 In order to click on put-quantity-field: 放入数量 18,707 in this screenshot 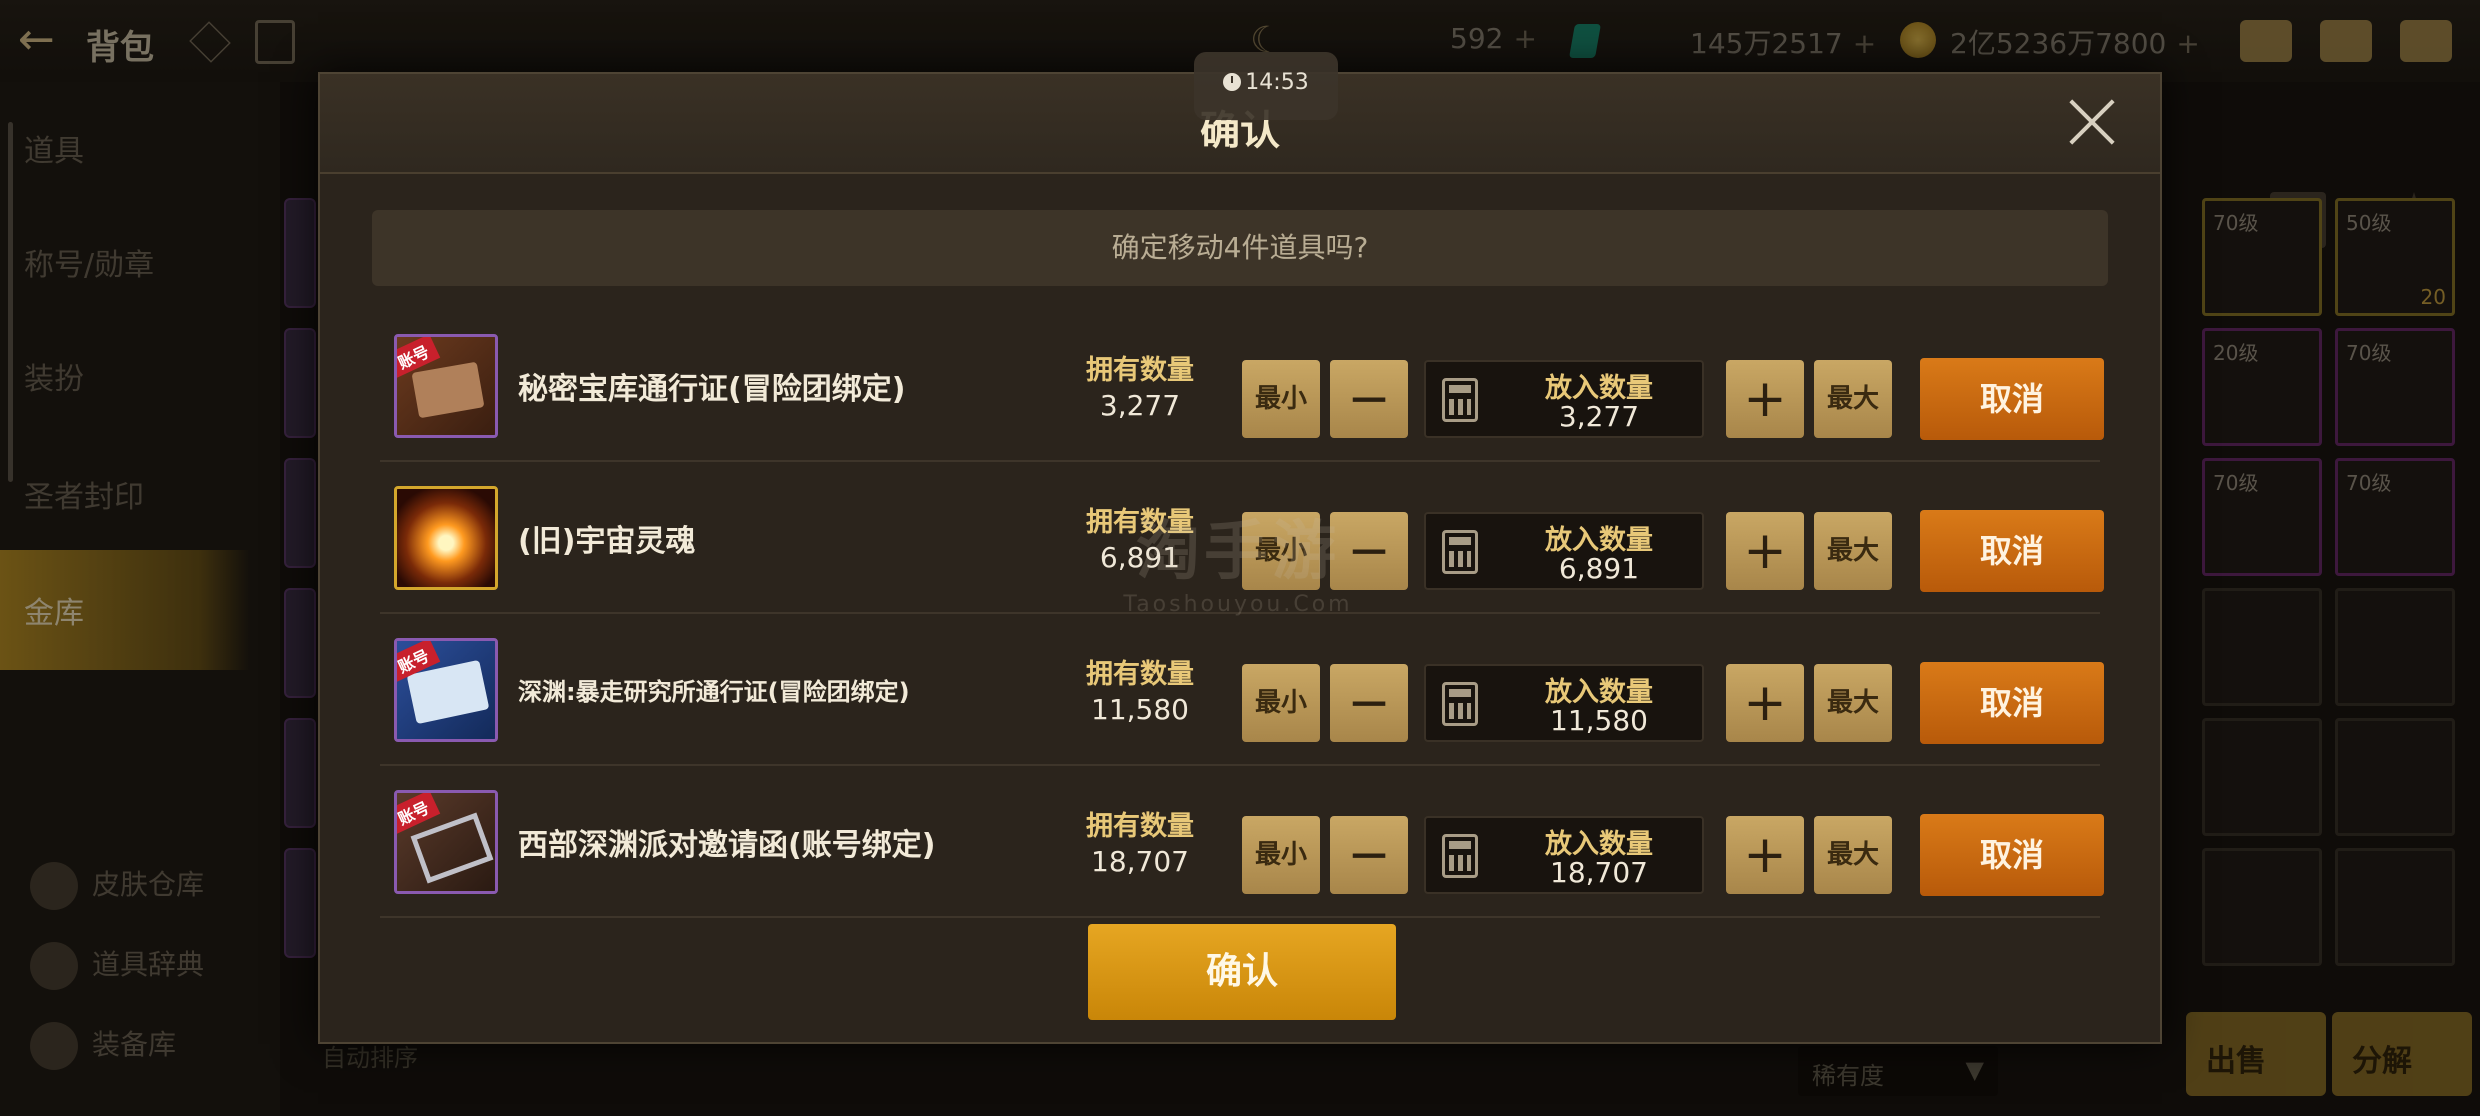, I will do `click(1564, 855)`.